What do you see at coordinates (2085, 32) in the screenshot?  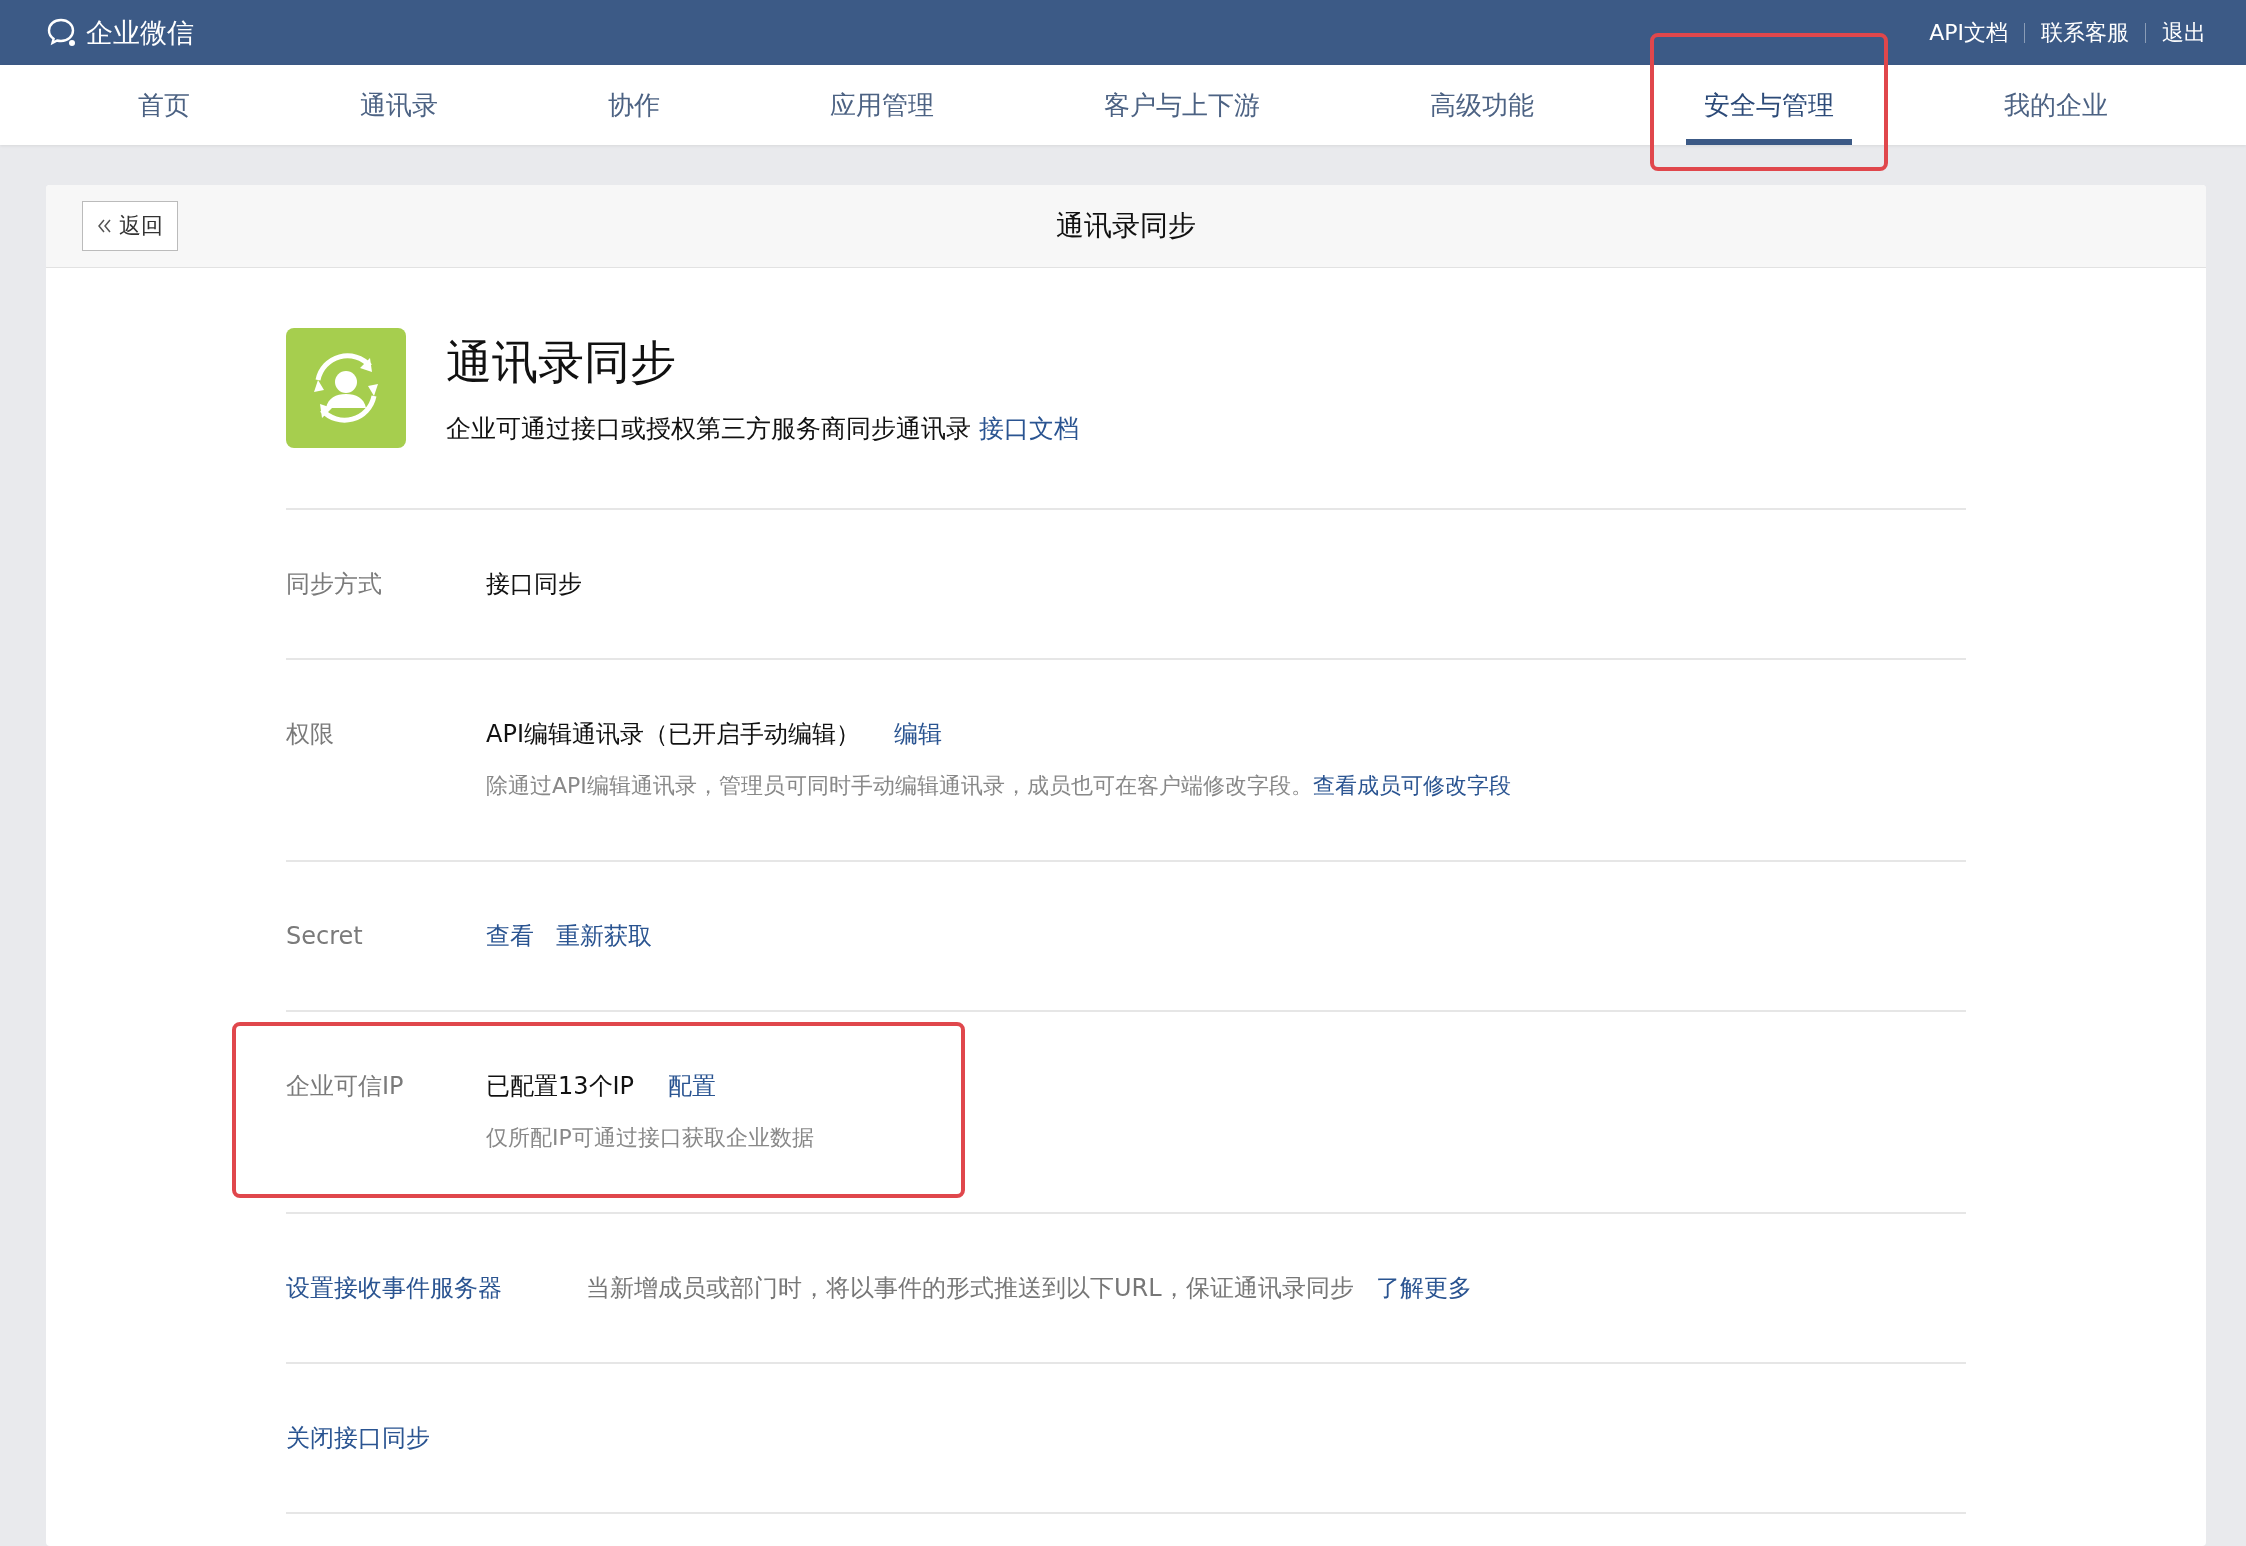 I see `top-link: 联系客服` at bounding box center [2085, 32].